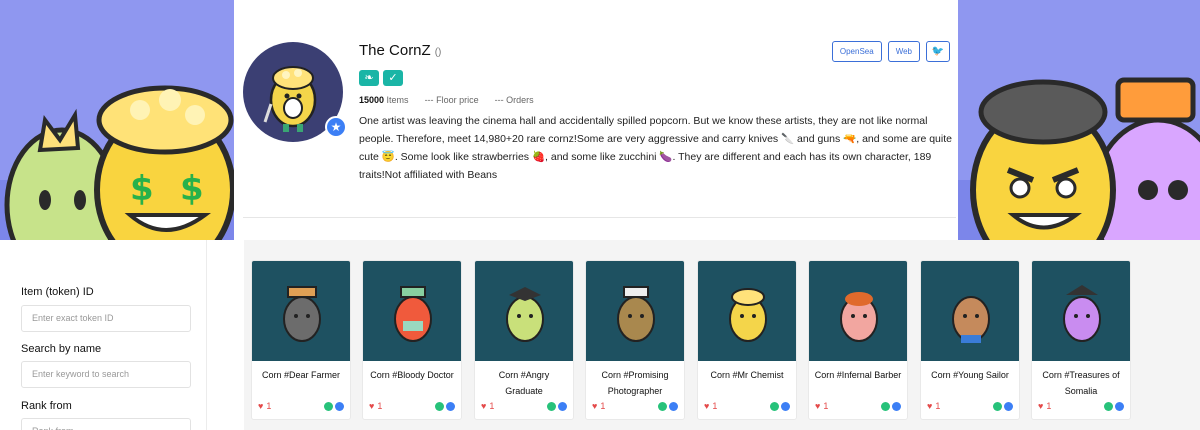 This screenshot has width=1200, height=430. I want to click on title-row: The CornZ (), so click(400, 50).